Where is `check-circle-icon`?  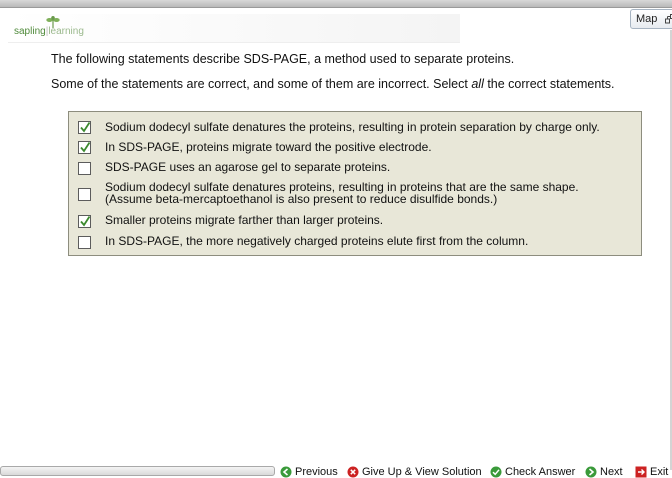
check-circle-icon is located at coordinates (496, 472).